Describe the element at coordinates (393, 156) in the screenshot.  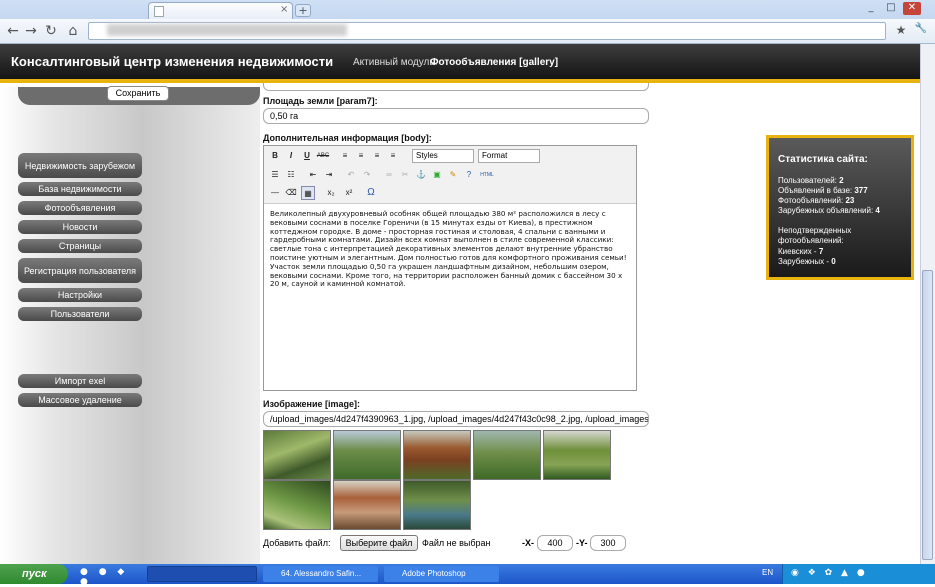
I see `align-justify-icon: ≡` at that location.